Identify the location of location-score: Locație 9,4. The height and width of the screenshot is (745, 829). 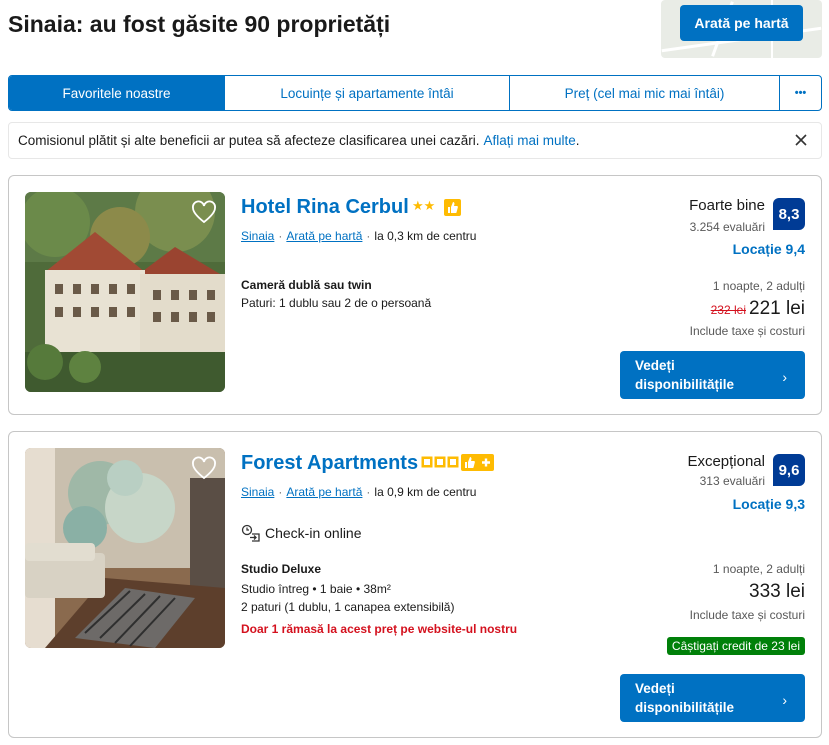
(768, 249).